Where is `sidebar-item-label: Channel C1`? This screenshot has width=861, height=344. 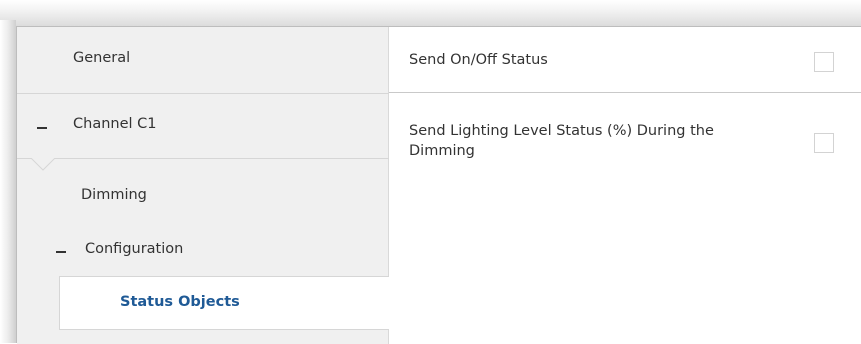
sidebar-item-label: Channel C1 is located at coordinates (115, 124).